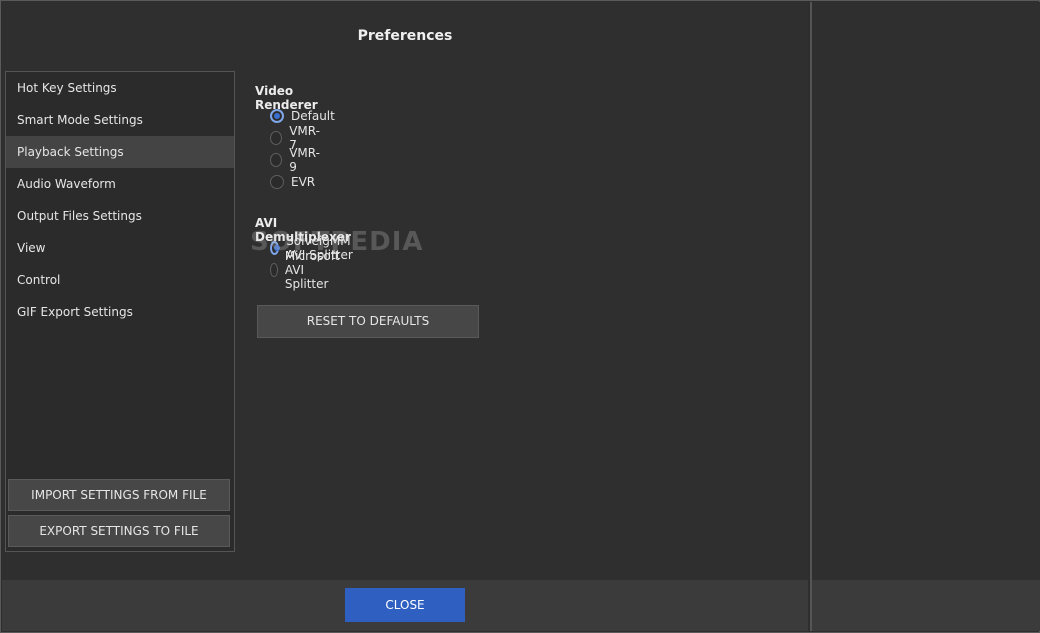 Image resolution: width=1040 pixels, height=633 pixels. I want to click on sidebar-item-gif-export-settings: GIF Export Settings, so click(120, 312).